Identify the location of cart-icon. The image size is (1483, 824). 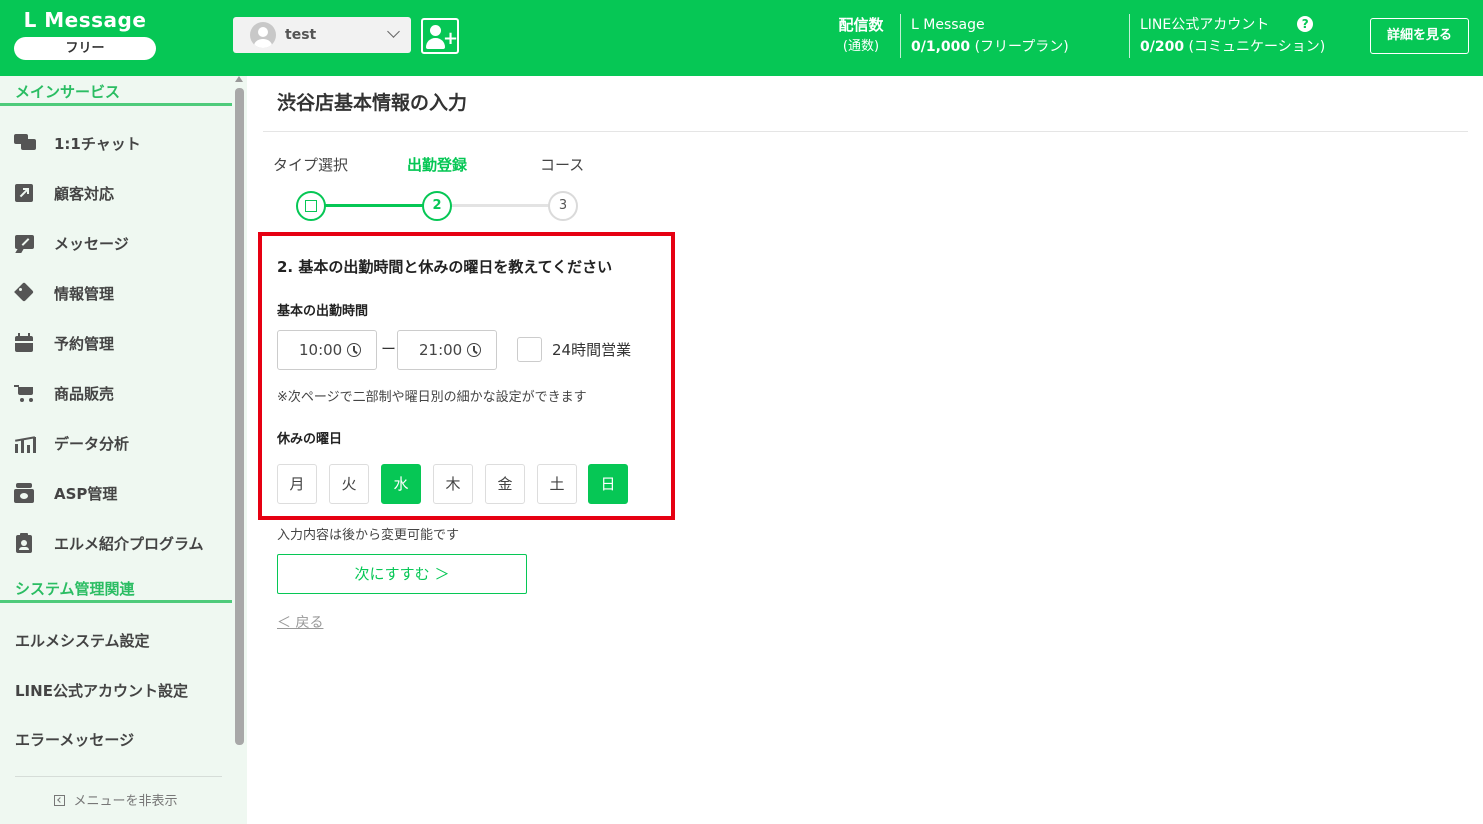
(25, 393).